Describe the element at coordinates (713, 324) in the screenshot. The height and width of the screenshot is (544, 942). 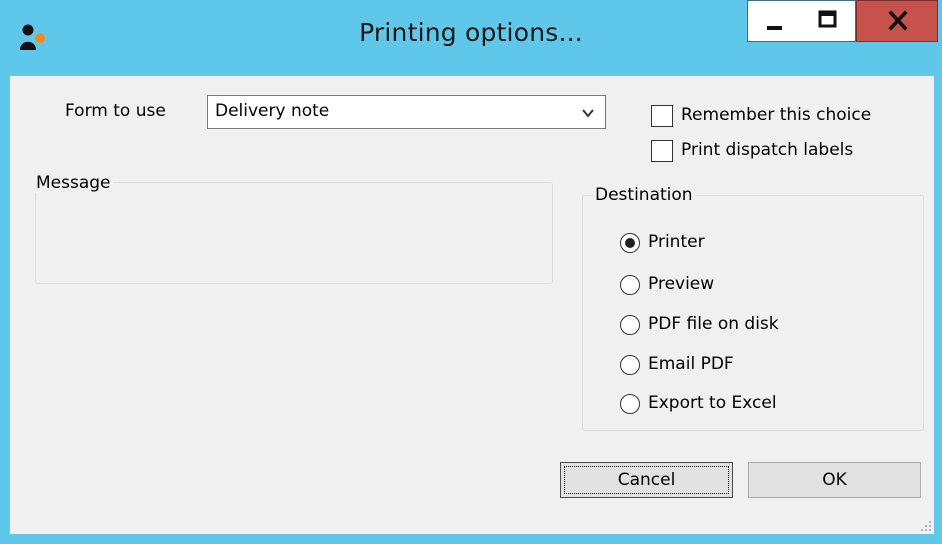
I see `pdf-file-label: PDF file on disk` at that location.